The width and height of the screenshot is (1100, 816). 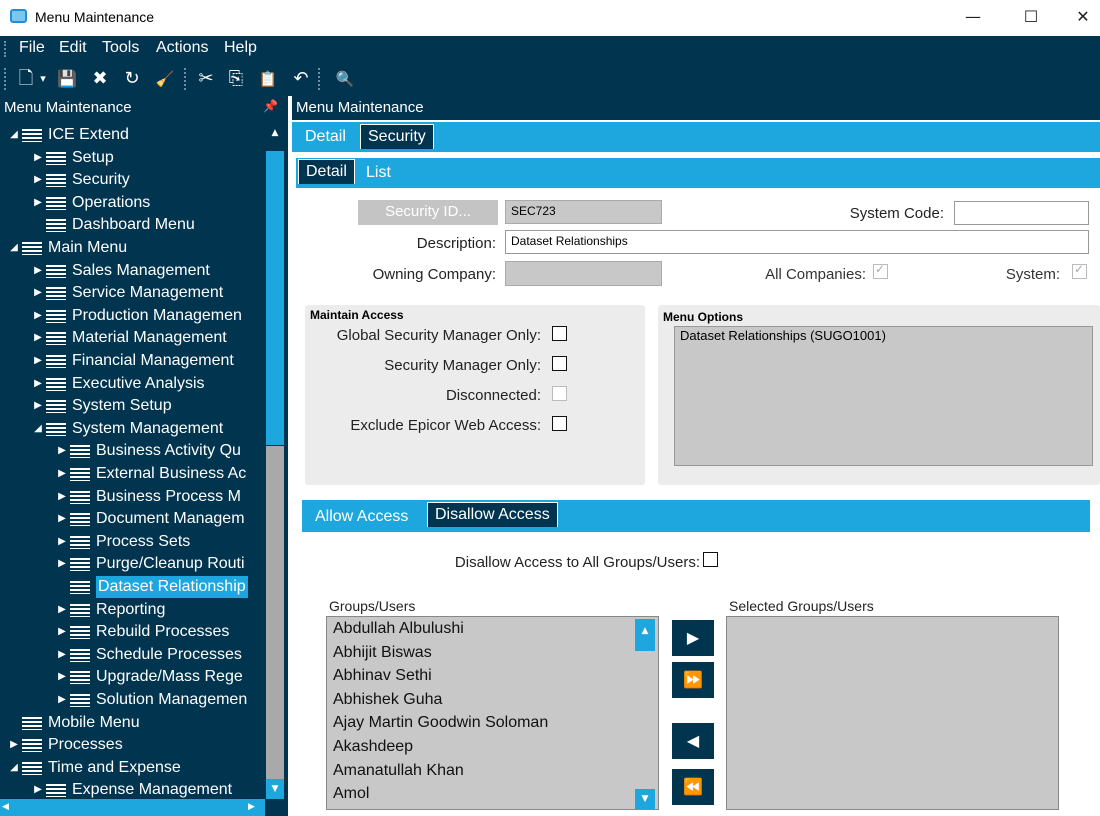 I want to click on menu-tools: Tools, so click(x=120, y=48).